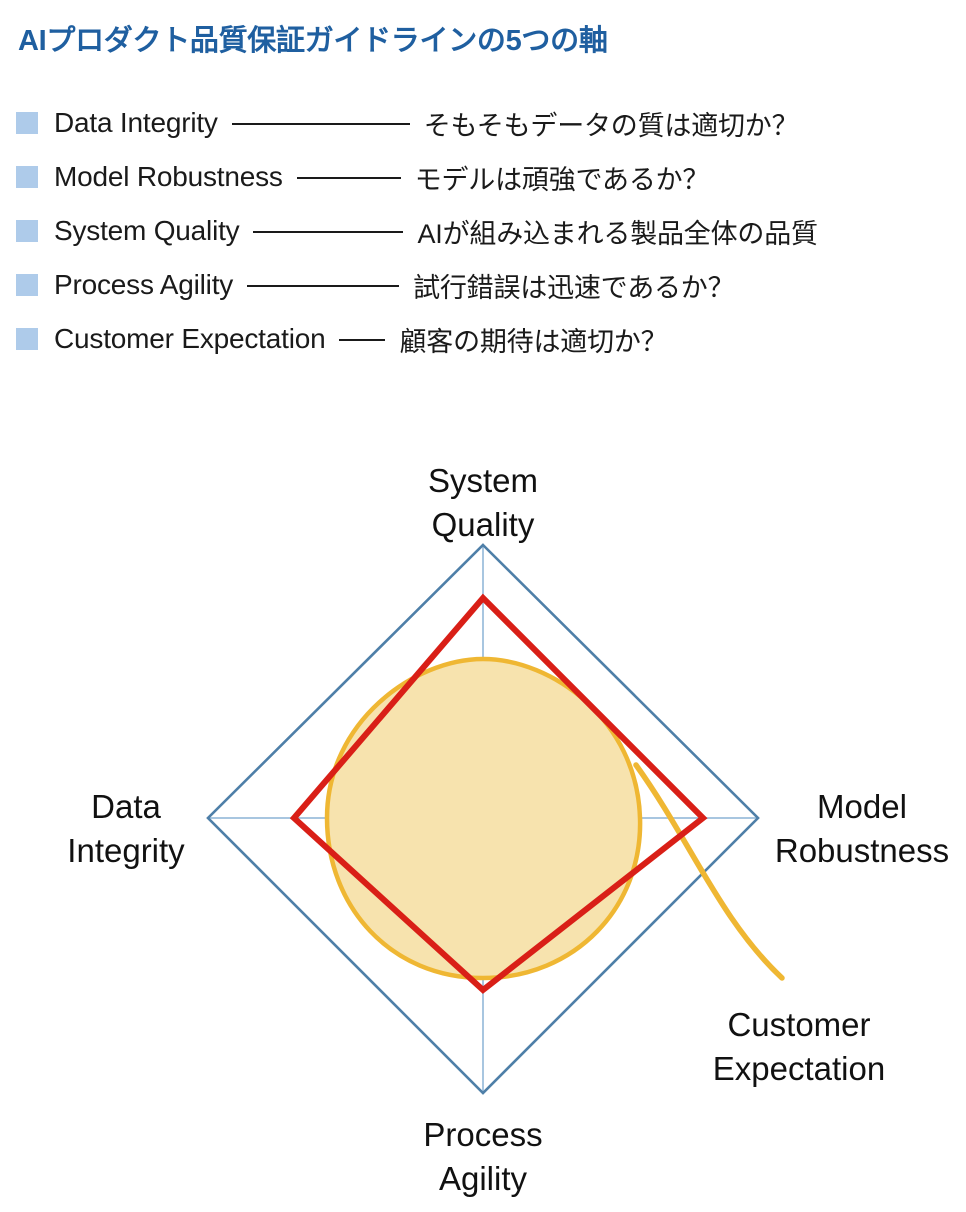 The width and height of the screenshot is (966, 1212). I want to click on axis-label-system-quality-line2: Quality, so click(483, 524).